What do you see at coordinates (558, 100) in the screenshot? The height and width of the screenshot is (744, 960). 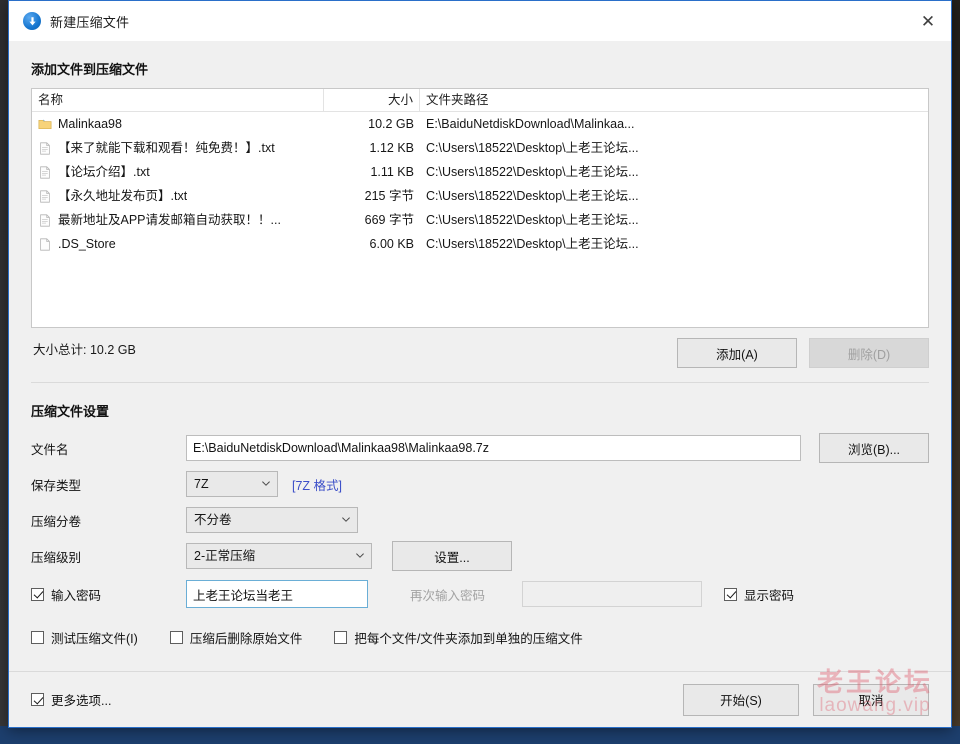 I see `column-header-path: 文件夹路径` at bounding box center [558, 100].